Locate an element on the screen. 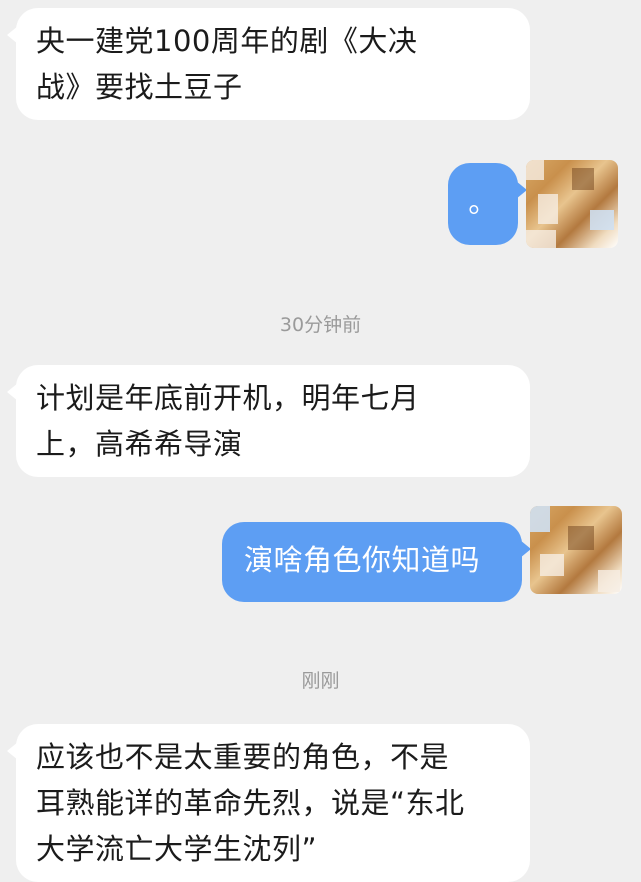 This screenshot has height=882, width=641. timestamp: 30分钟前 is located at coordinates (320, 323).